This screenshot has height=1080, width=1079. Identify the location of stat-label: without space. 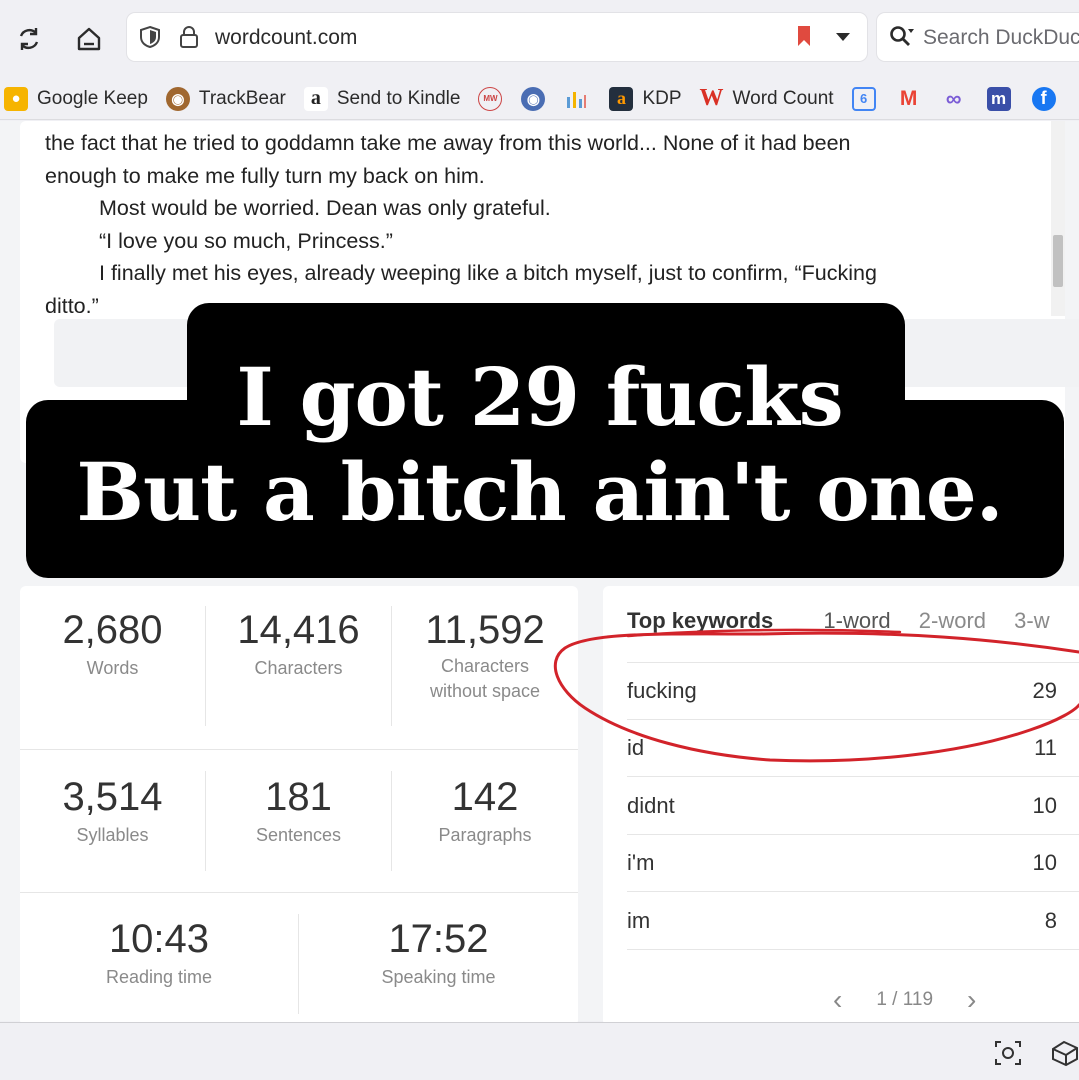
(485, 691).